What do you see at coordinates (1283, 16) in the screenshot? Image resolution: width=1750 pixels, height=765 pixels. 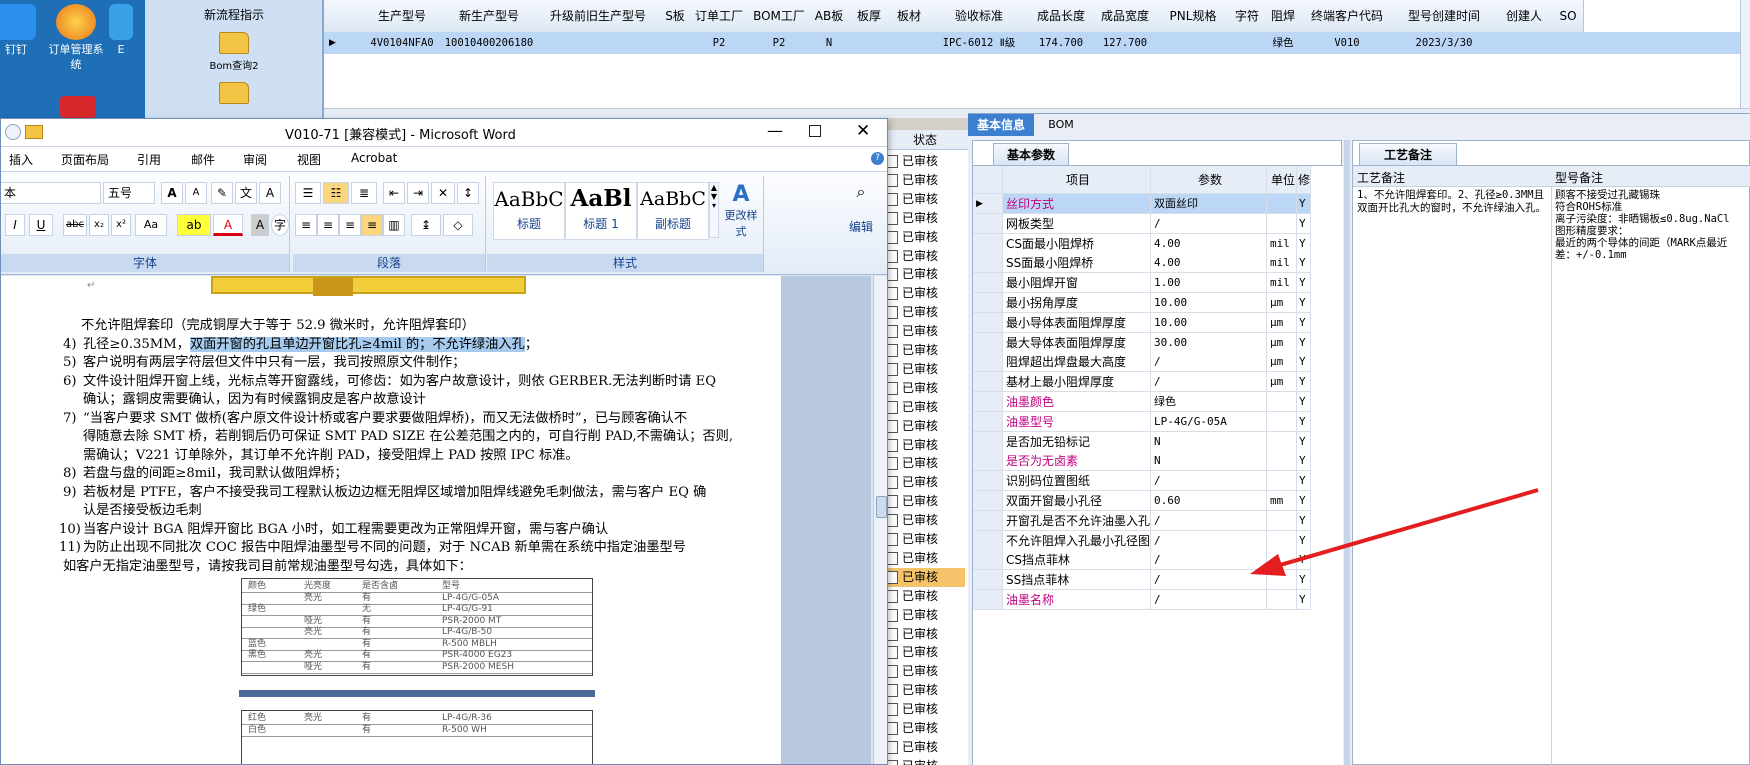 I see `col-header: 阻焊` at bounding box center [1283, 16].